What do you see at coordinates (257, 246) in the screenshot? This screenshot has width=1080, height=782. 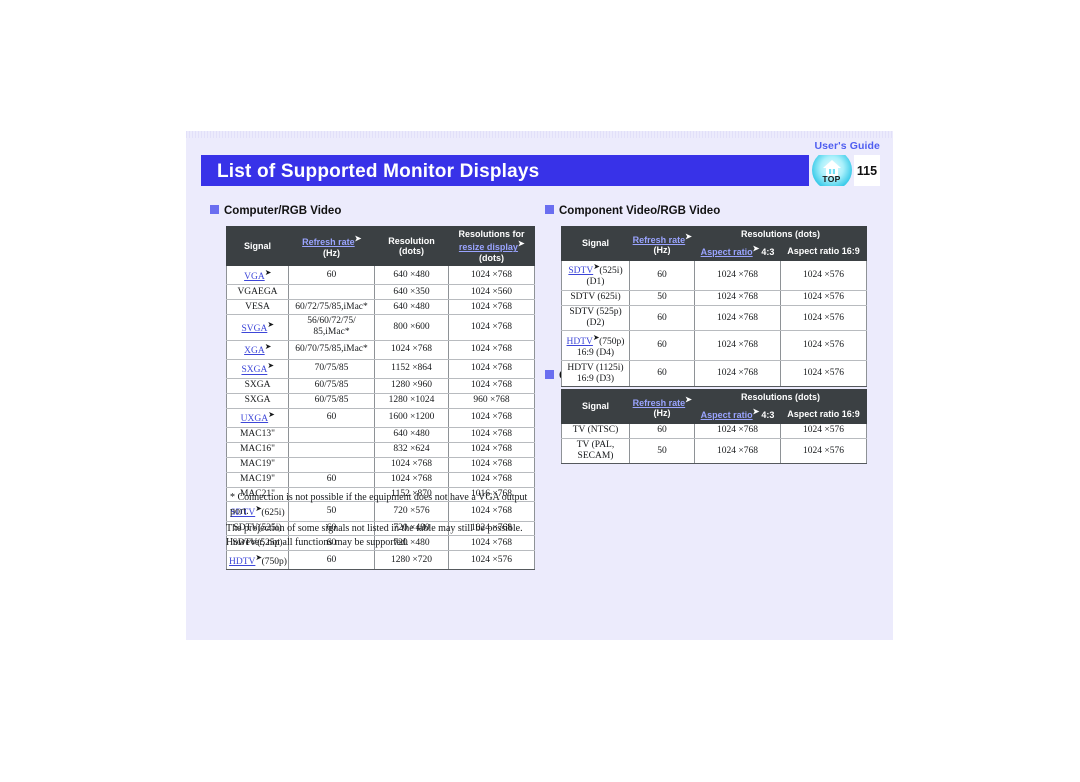 I see `col-header-signal: Signal` at bounding box center [257, 246].